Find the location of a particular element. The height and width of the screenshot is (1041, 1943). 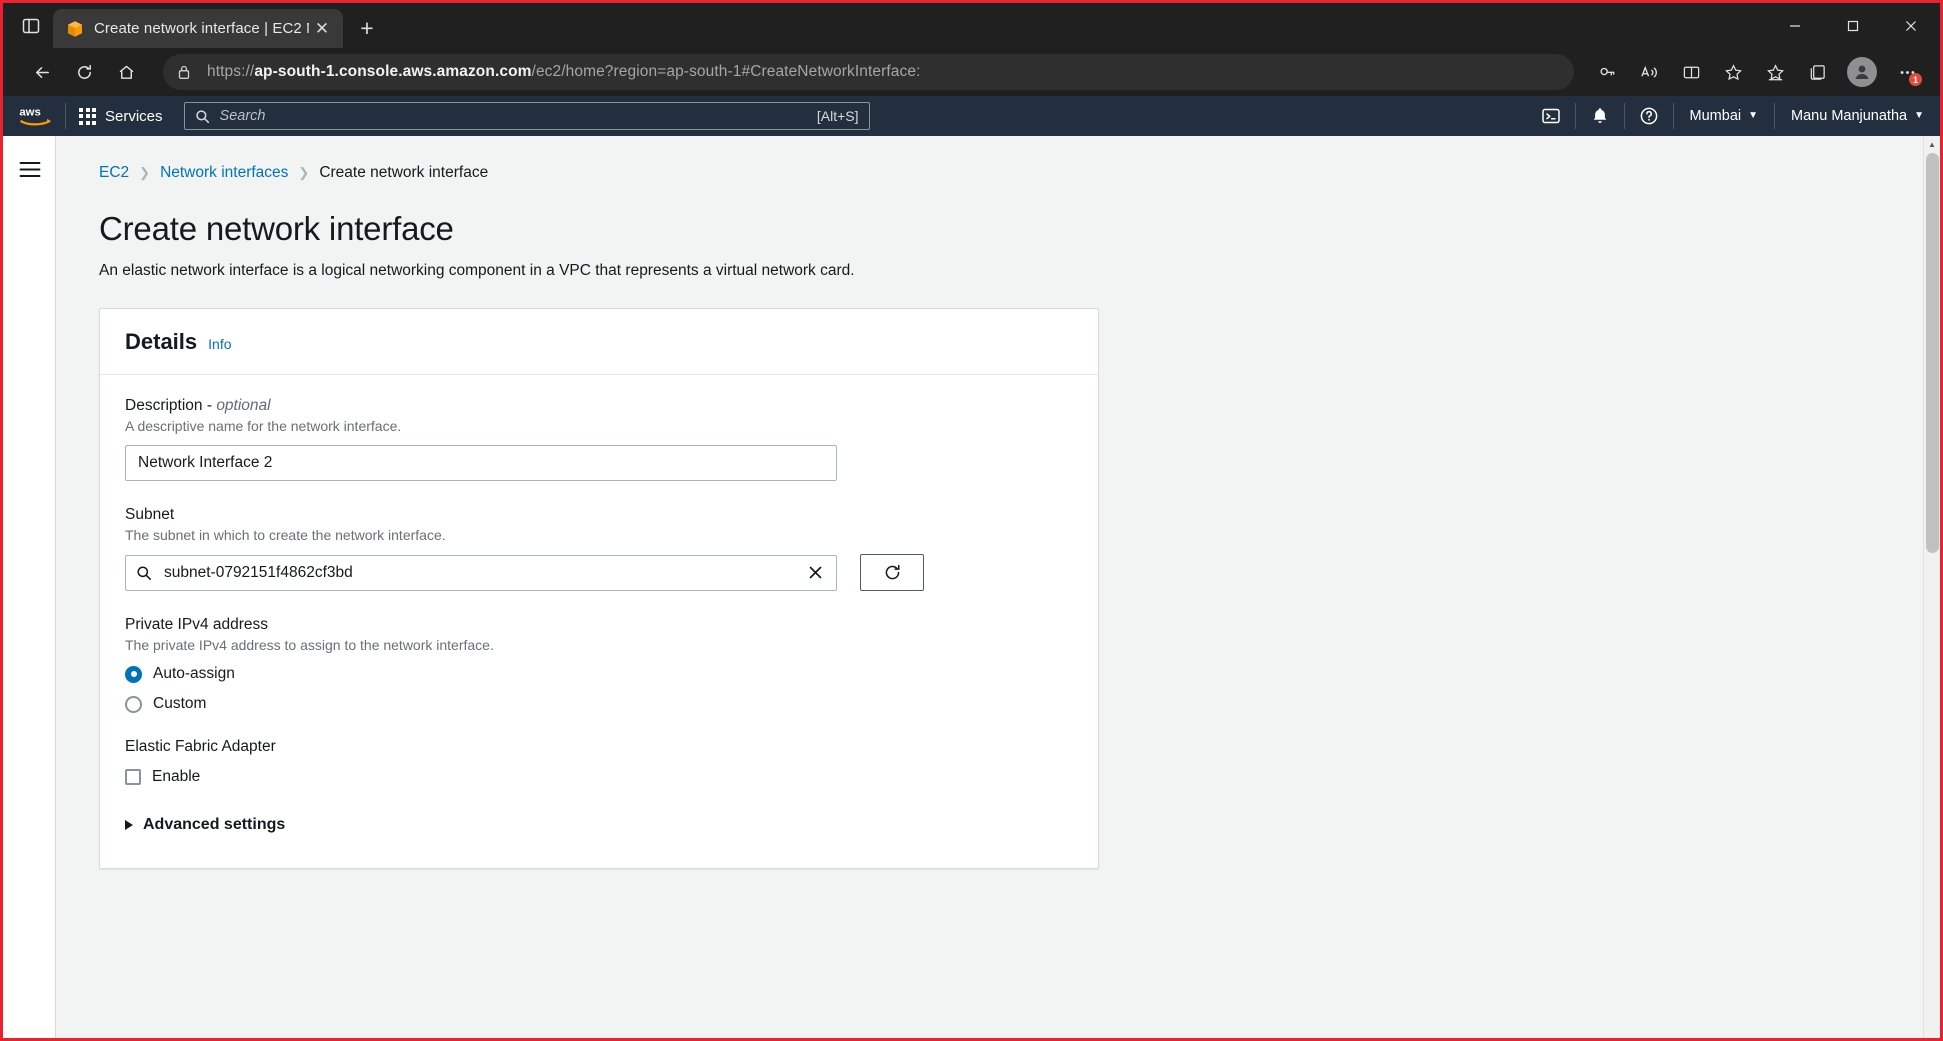

scrollbar-thumb is located at coordinates (1932, 353).